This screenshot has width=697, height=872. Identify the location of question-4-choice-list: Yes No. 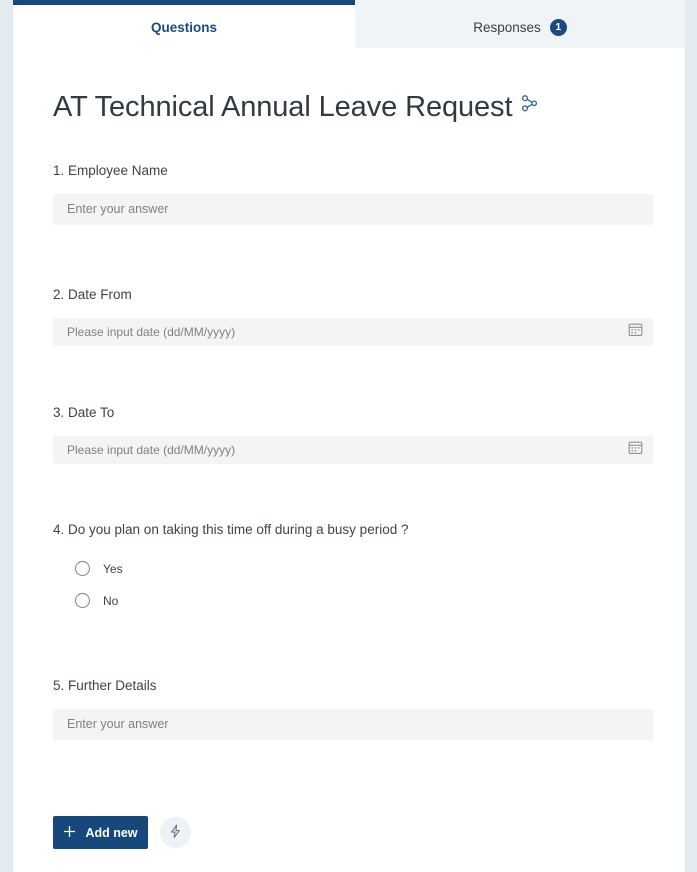
(353, 585).